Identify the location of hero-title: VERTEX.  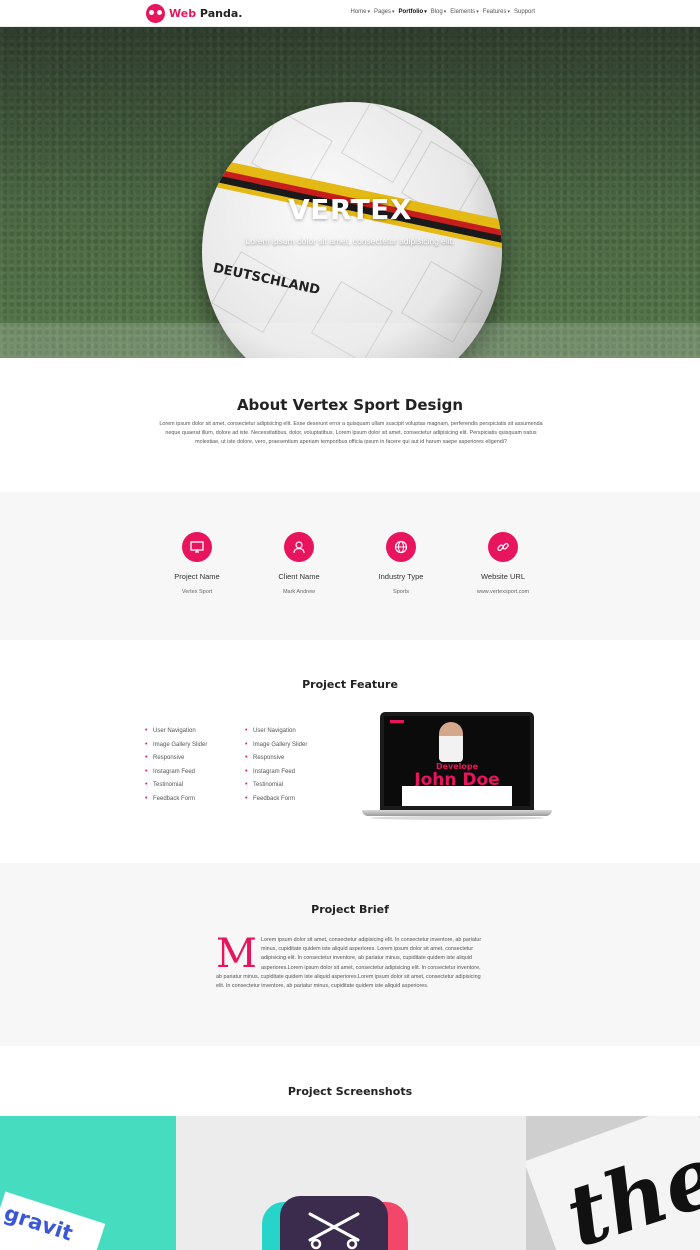
(350, 209).